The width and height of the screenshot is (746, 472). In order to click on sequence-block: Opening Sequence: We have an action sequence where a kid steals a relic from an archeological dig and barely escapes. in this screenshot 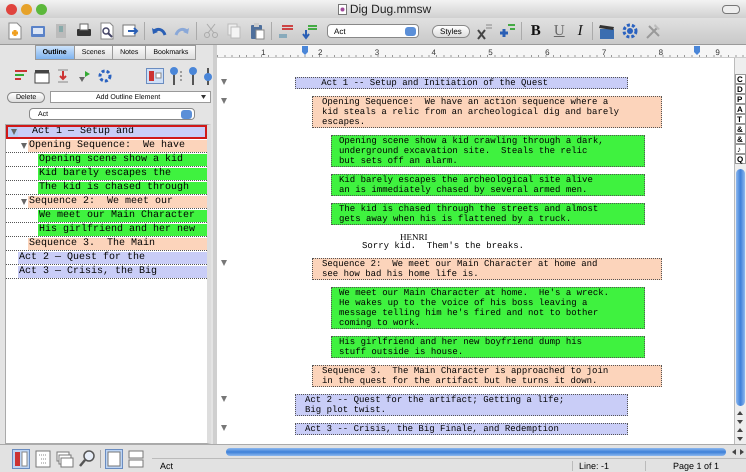, I will do `click(487, 112)`.